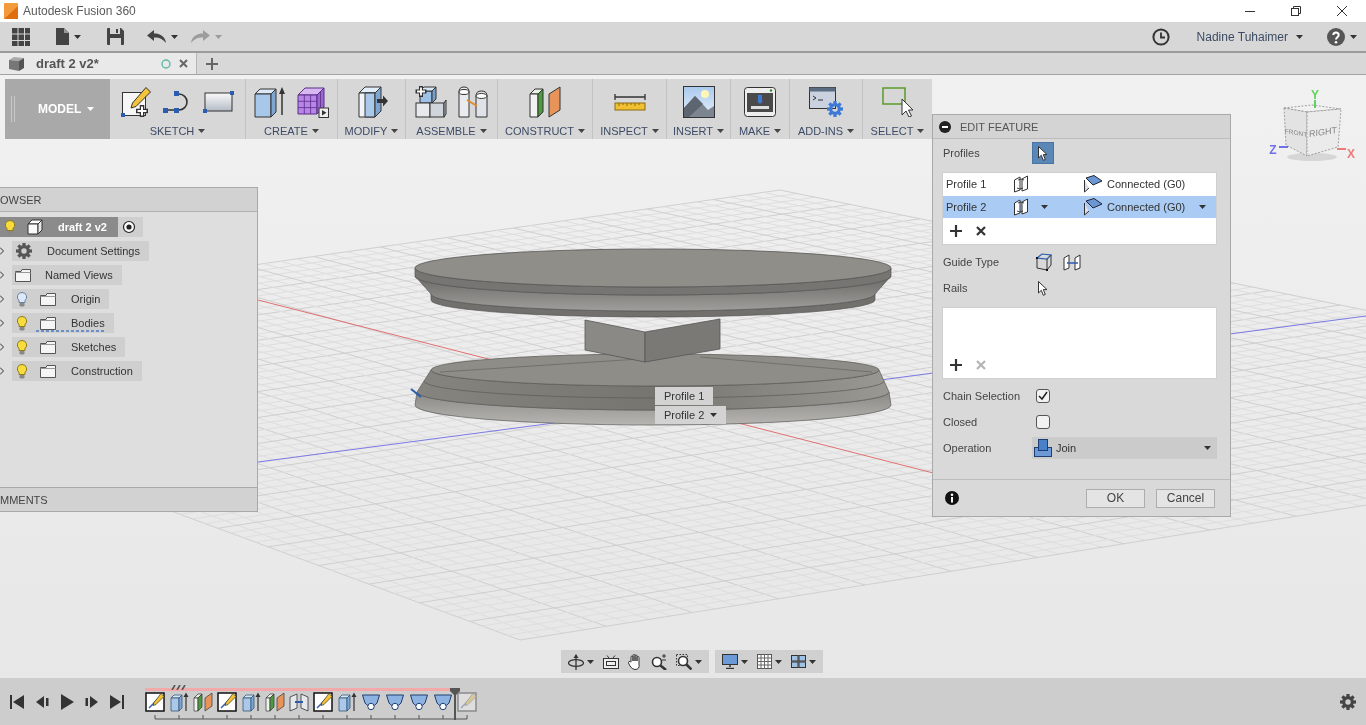 This screenshot has width=1366, height=725. Describe the element at coordinates (13, 109) in the screenshot. I see `grip-icon` at that location.